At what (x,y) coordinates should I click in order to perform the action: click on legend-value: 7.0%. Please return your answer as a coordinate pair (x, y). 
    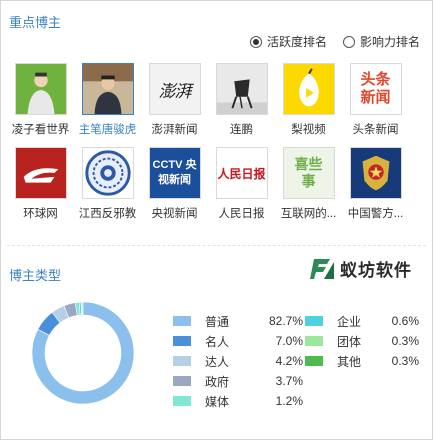
    Looking at the image, I should click on (289, 341).